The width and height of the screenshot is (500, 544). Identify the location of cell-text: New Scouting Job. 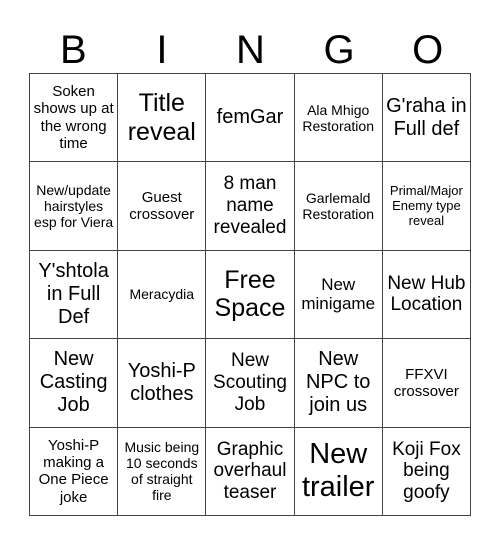
(250, 382).